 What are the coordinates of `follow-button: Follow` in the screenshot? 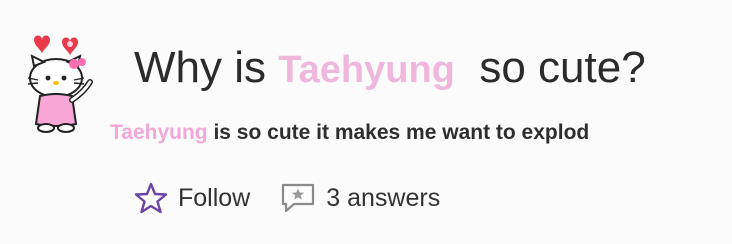 It's located at (192, 198).